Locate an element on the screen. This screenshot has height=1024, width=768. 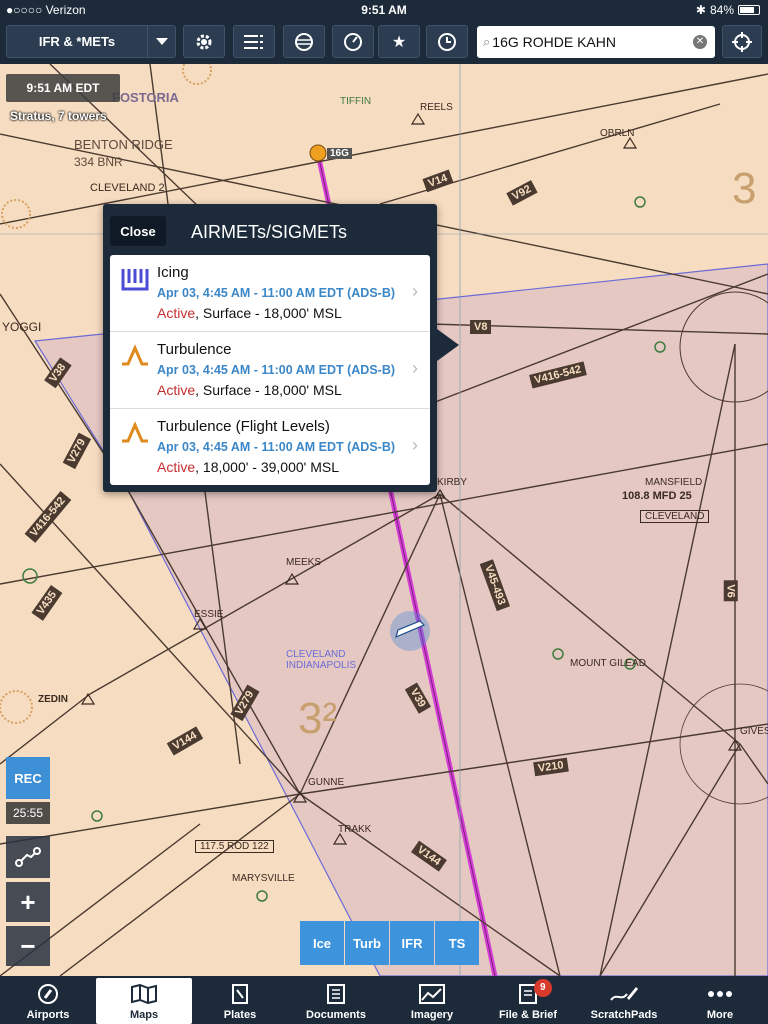
filter-ice-button: Ice is located at coordinates (322, 943).